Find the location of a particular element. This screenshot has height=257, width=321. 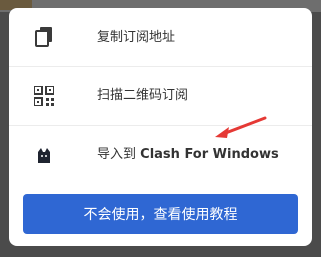

clash-app-name: Clash For Windows is located at coordinates (209, 154).